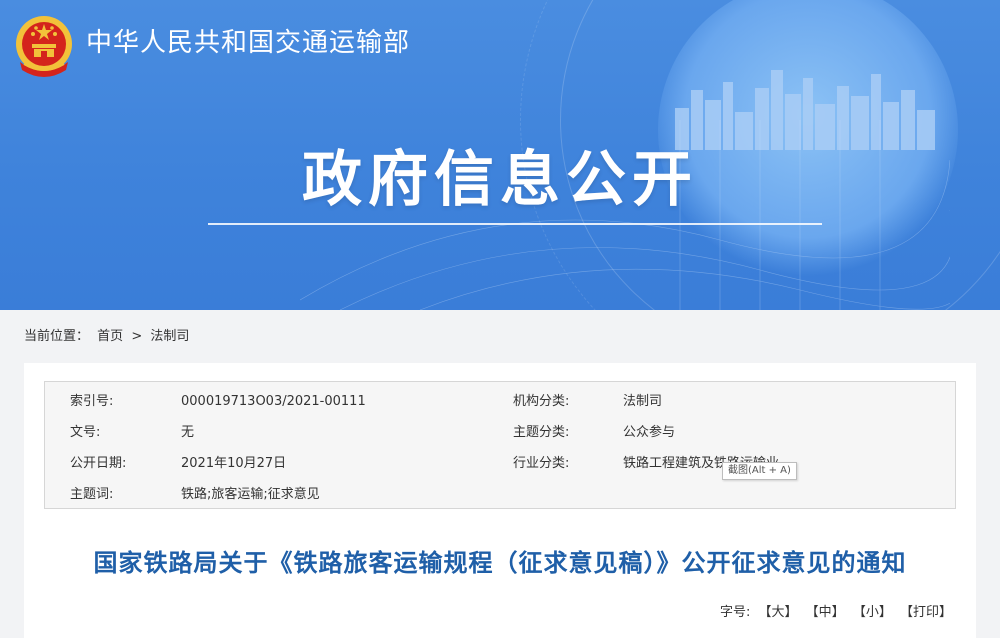 This screenshot has height=638, width=1000. What do you see at coordinates (643, 401) in the screenshot?
I see `org-value: 法制司` at bounding box center [643, 401].